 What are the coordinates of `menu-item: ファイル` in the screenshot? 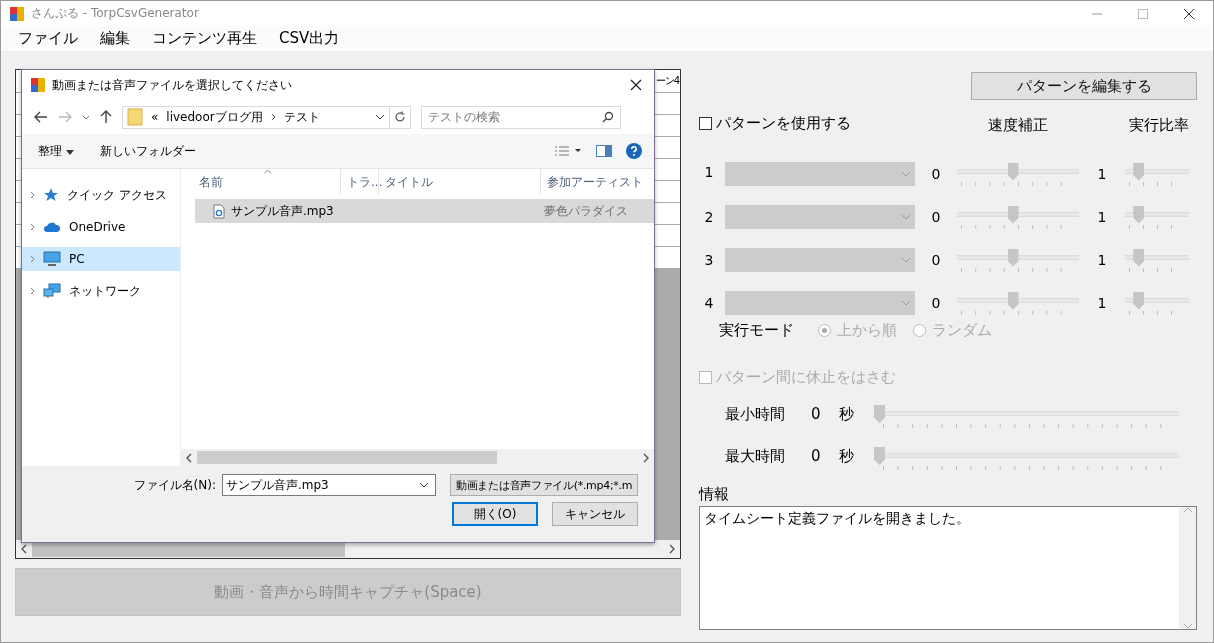 It's located at (48, 39).